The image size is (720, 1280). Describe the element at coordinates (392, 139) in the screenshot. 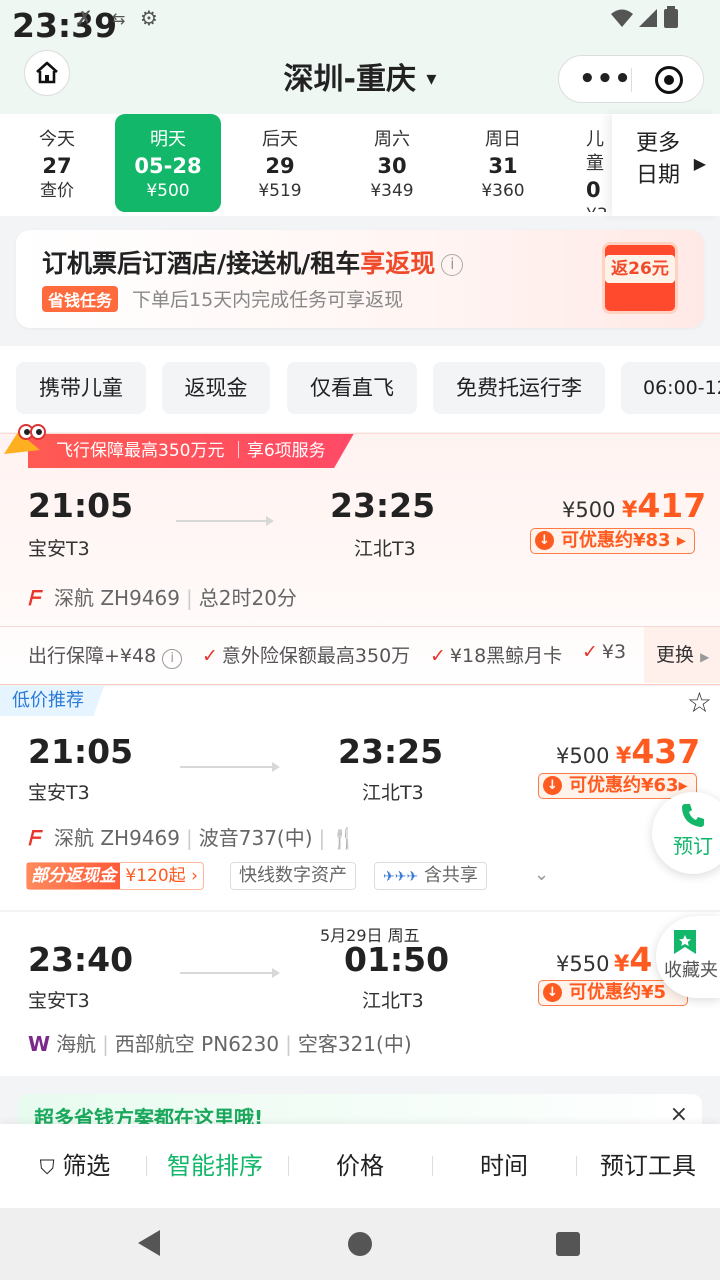

I see `date-weekday: 周六` at that location.